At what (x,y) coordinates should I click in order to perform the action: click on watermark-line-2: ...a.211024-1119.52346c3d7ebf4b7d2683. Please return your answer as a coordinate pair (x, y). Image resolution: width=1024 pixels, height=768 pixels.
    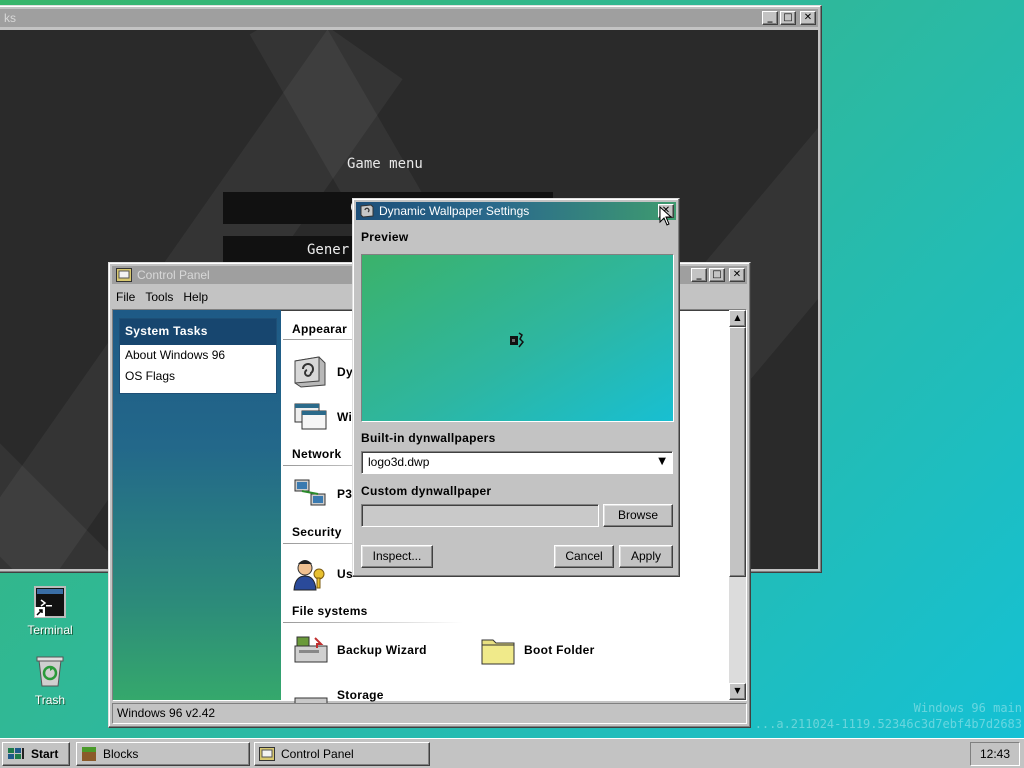
    Looking at the image, I should click on (888, 724).